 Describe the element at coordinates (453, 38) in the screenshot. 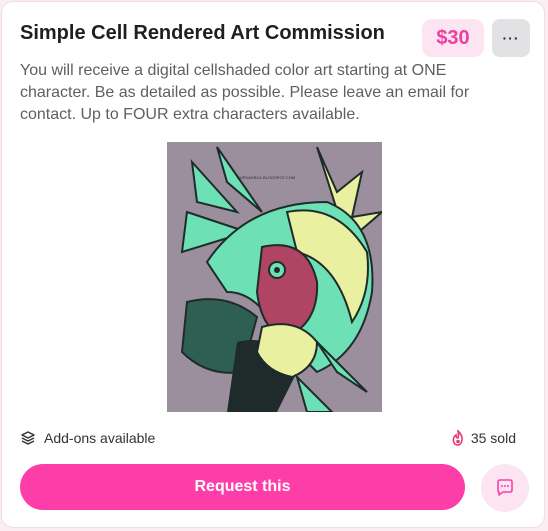

I see `price-badge: $30` at that location.